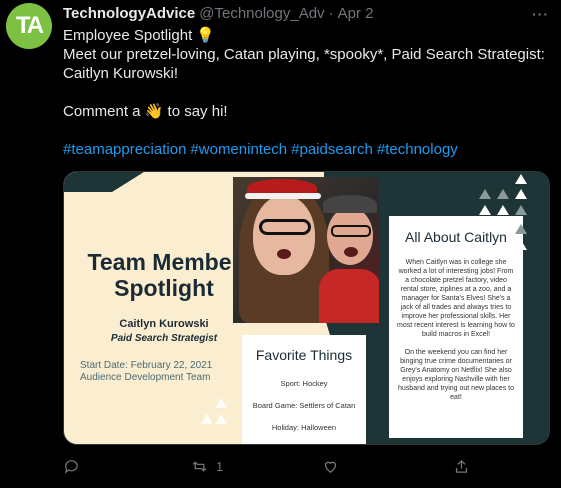 This screenshot has width=561, height=488. I want to click on hashtag-link: #womenintech, so click(238, 149).